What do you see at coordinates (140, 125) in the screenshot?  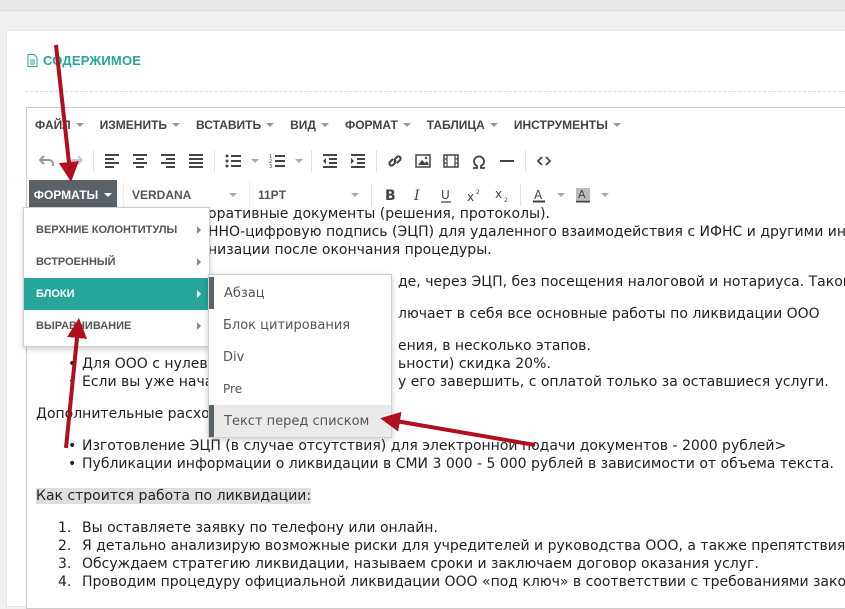 I see `menu-edit: ИЗМЕНИТЬ` at bounding box center [140, 125].